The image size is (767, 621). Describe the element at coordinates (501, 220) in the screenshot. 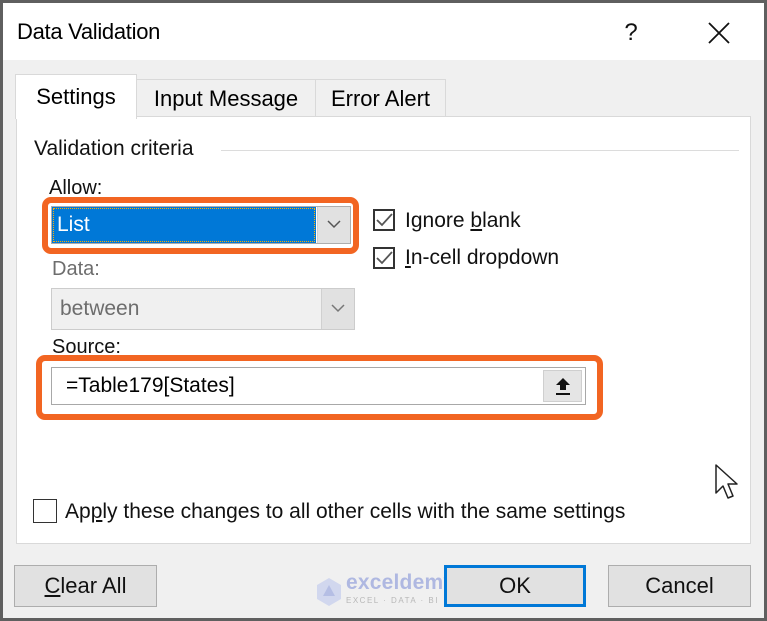

I see `label-part: lank` at that location.